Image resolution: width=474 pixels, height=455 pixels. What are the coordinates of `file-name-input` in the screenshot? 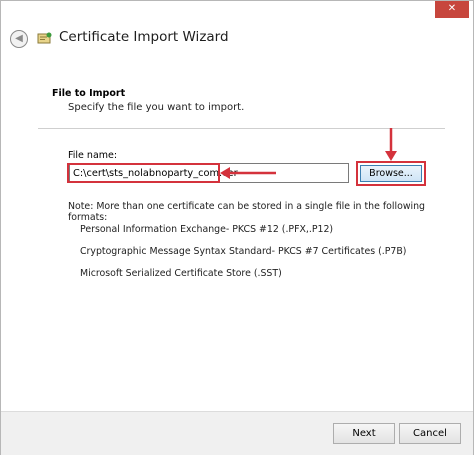 It's located at (209, 173).